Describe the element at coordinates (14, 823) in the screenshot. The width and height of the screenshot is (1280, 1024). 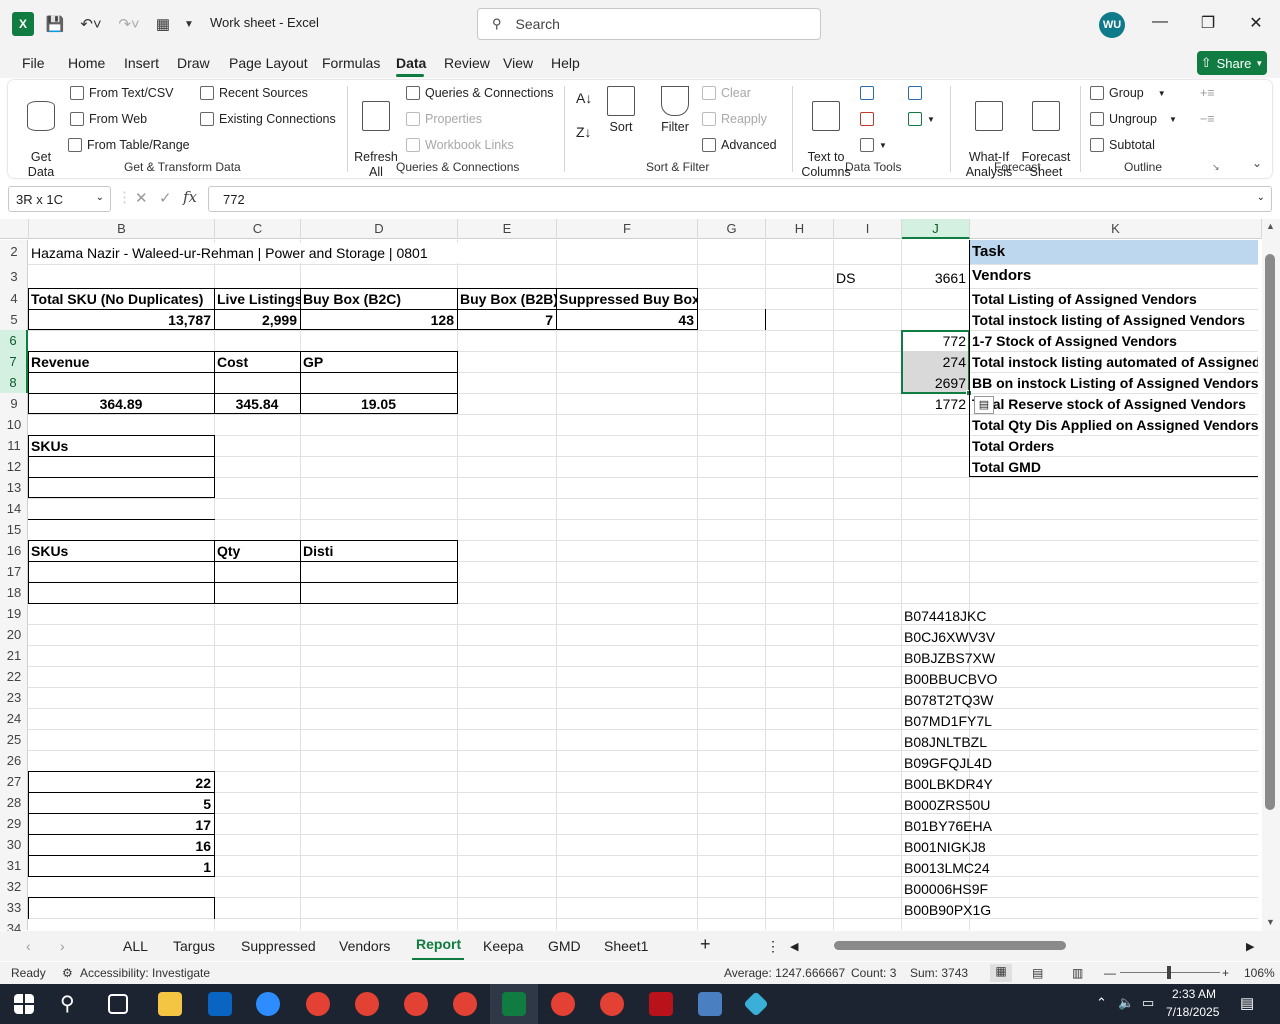
I see `row-header: 29` at that location.